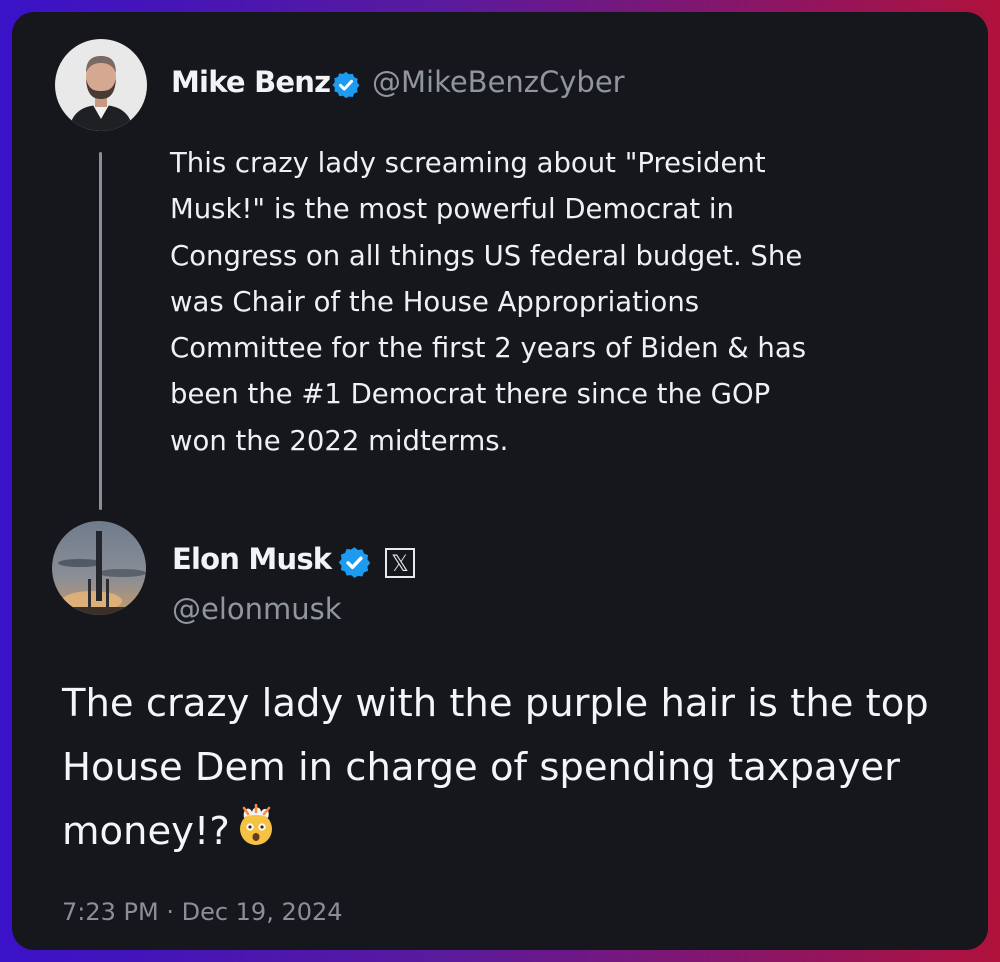 This screenshot has width=1000, height=962. I want to click on main-text-line: money!?, so click(146, 831).